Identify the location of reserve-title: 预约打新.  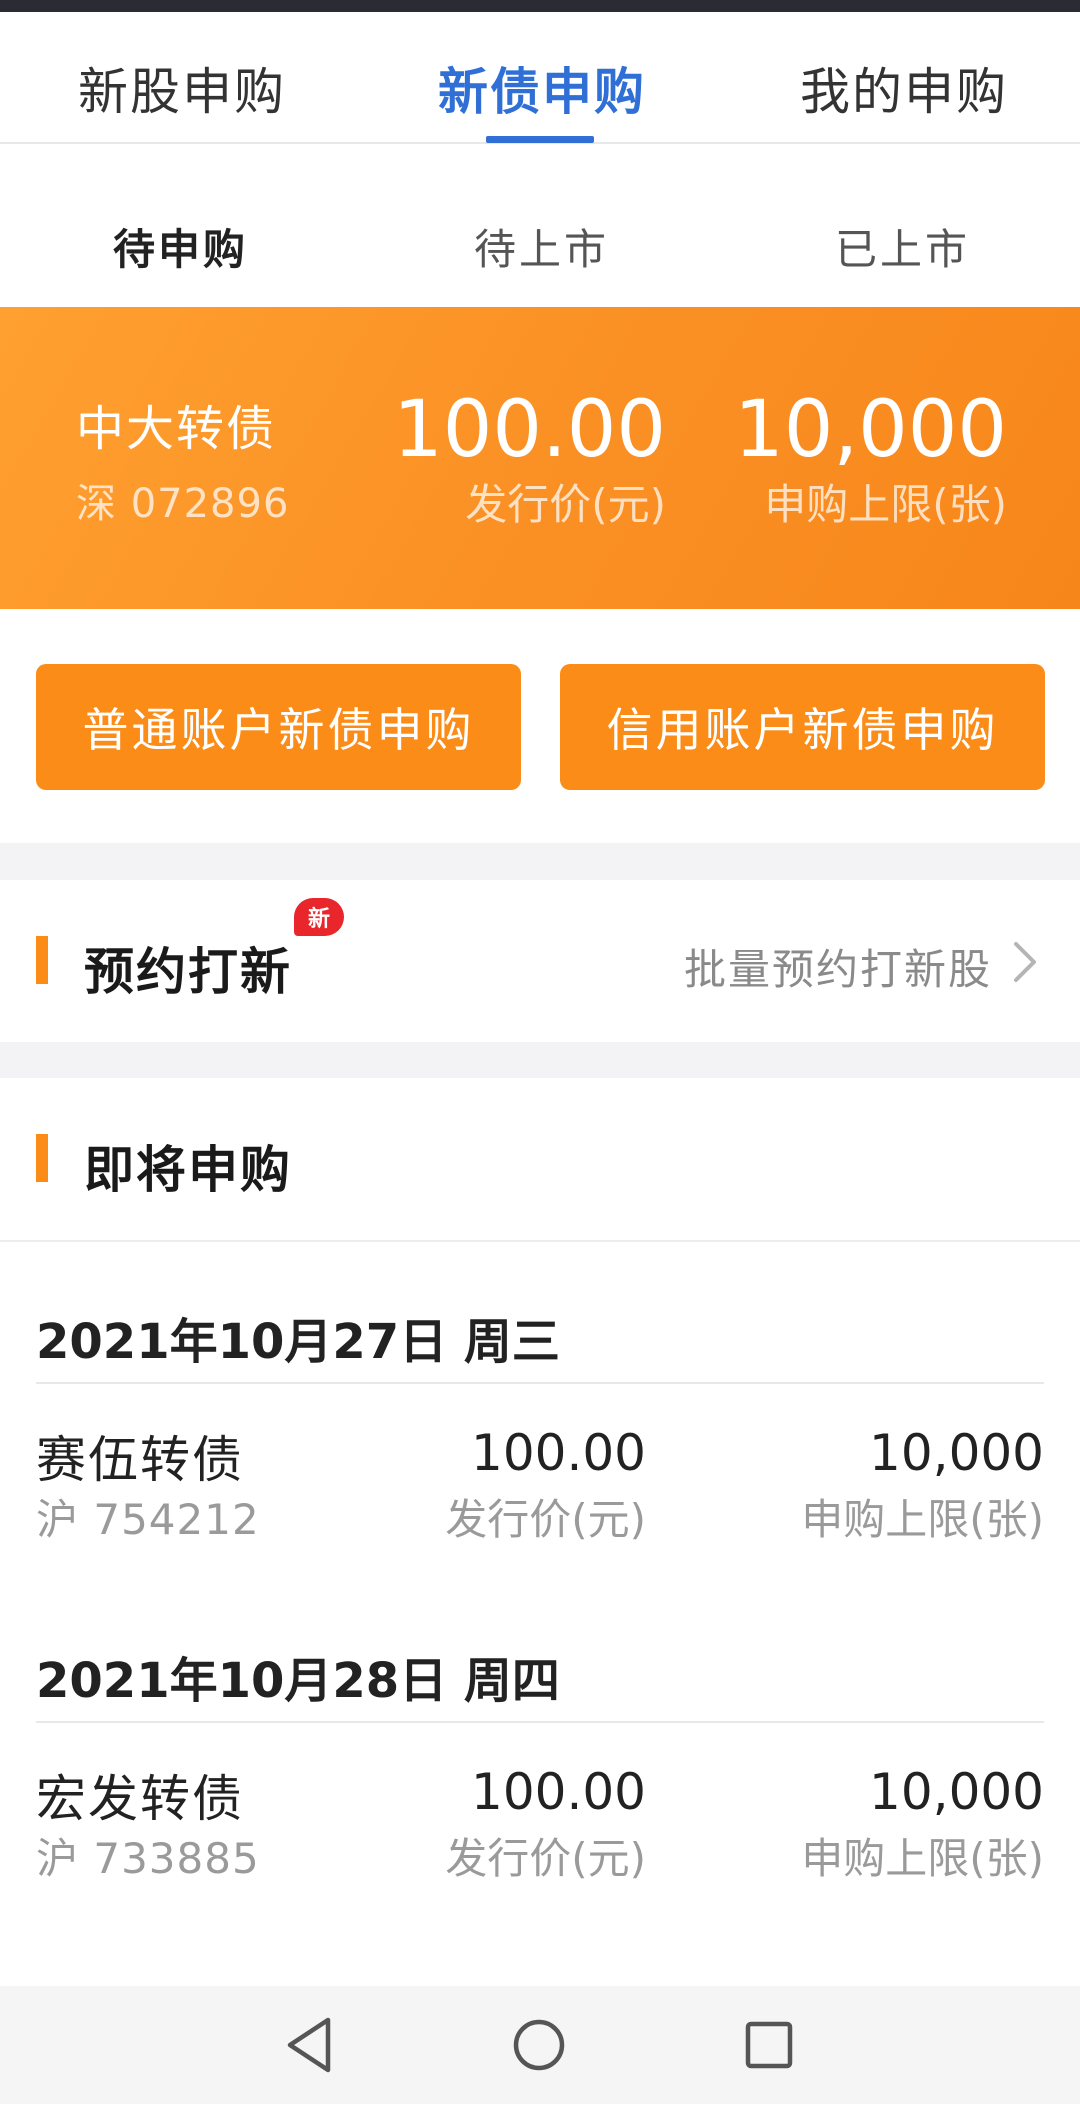
(188, 972).